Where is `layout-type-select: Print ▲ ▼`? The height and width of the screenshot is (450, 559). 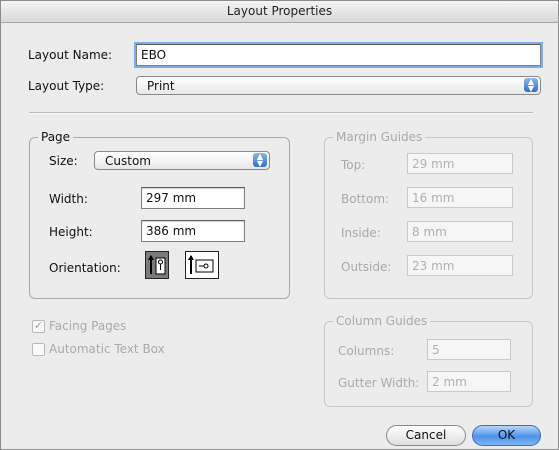 layout-type-select: Print ▲ ▼ is located at coordinates (338, 85).